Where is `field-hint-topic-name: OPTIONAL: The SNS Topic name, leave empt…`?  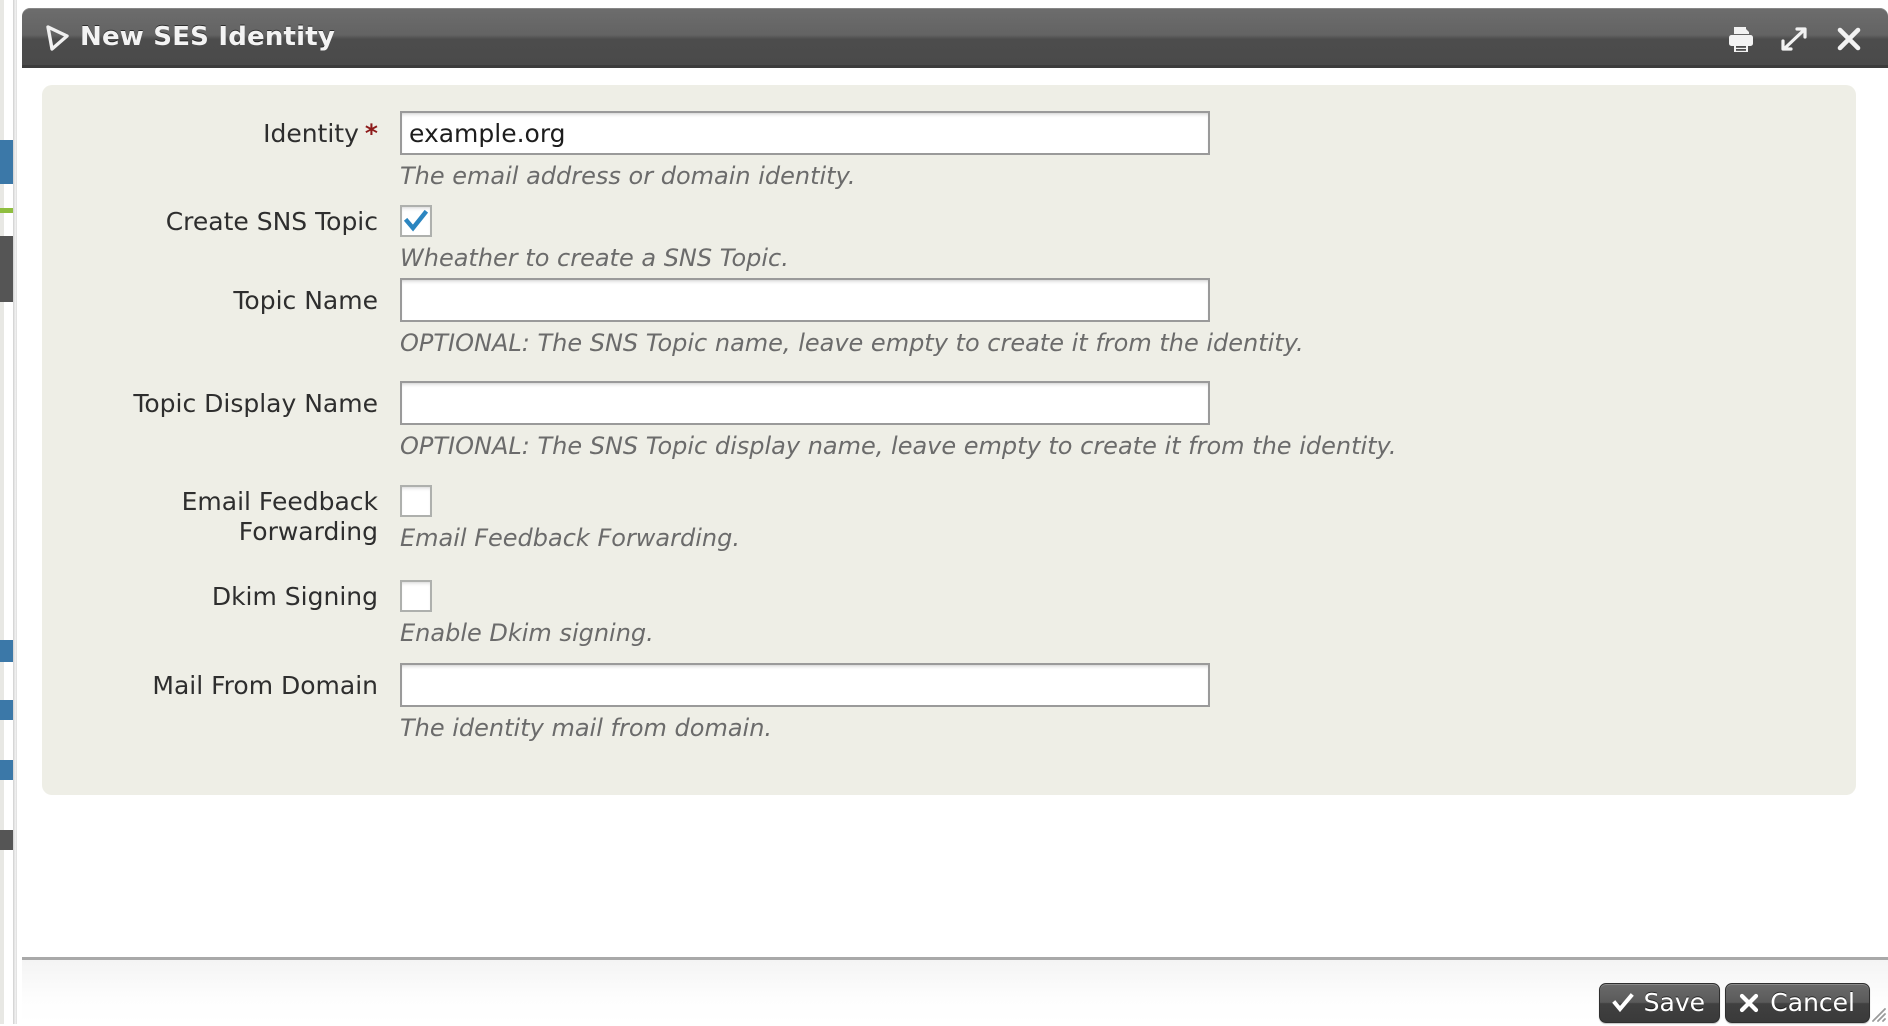
field-hint-topic-name: OPTIONAL: The SNS Topic name, leave empt… is located at coordinates (852, 343).